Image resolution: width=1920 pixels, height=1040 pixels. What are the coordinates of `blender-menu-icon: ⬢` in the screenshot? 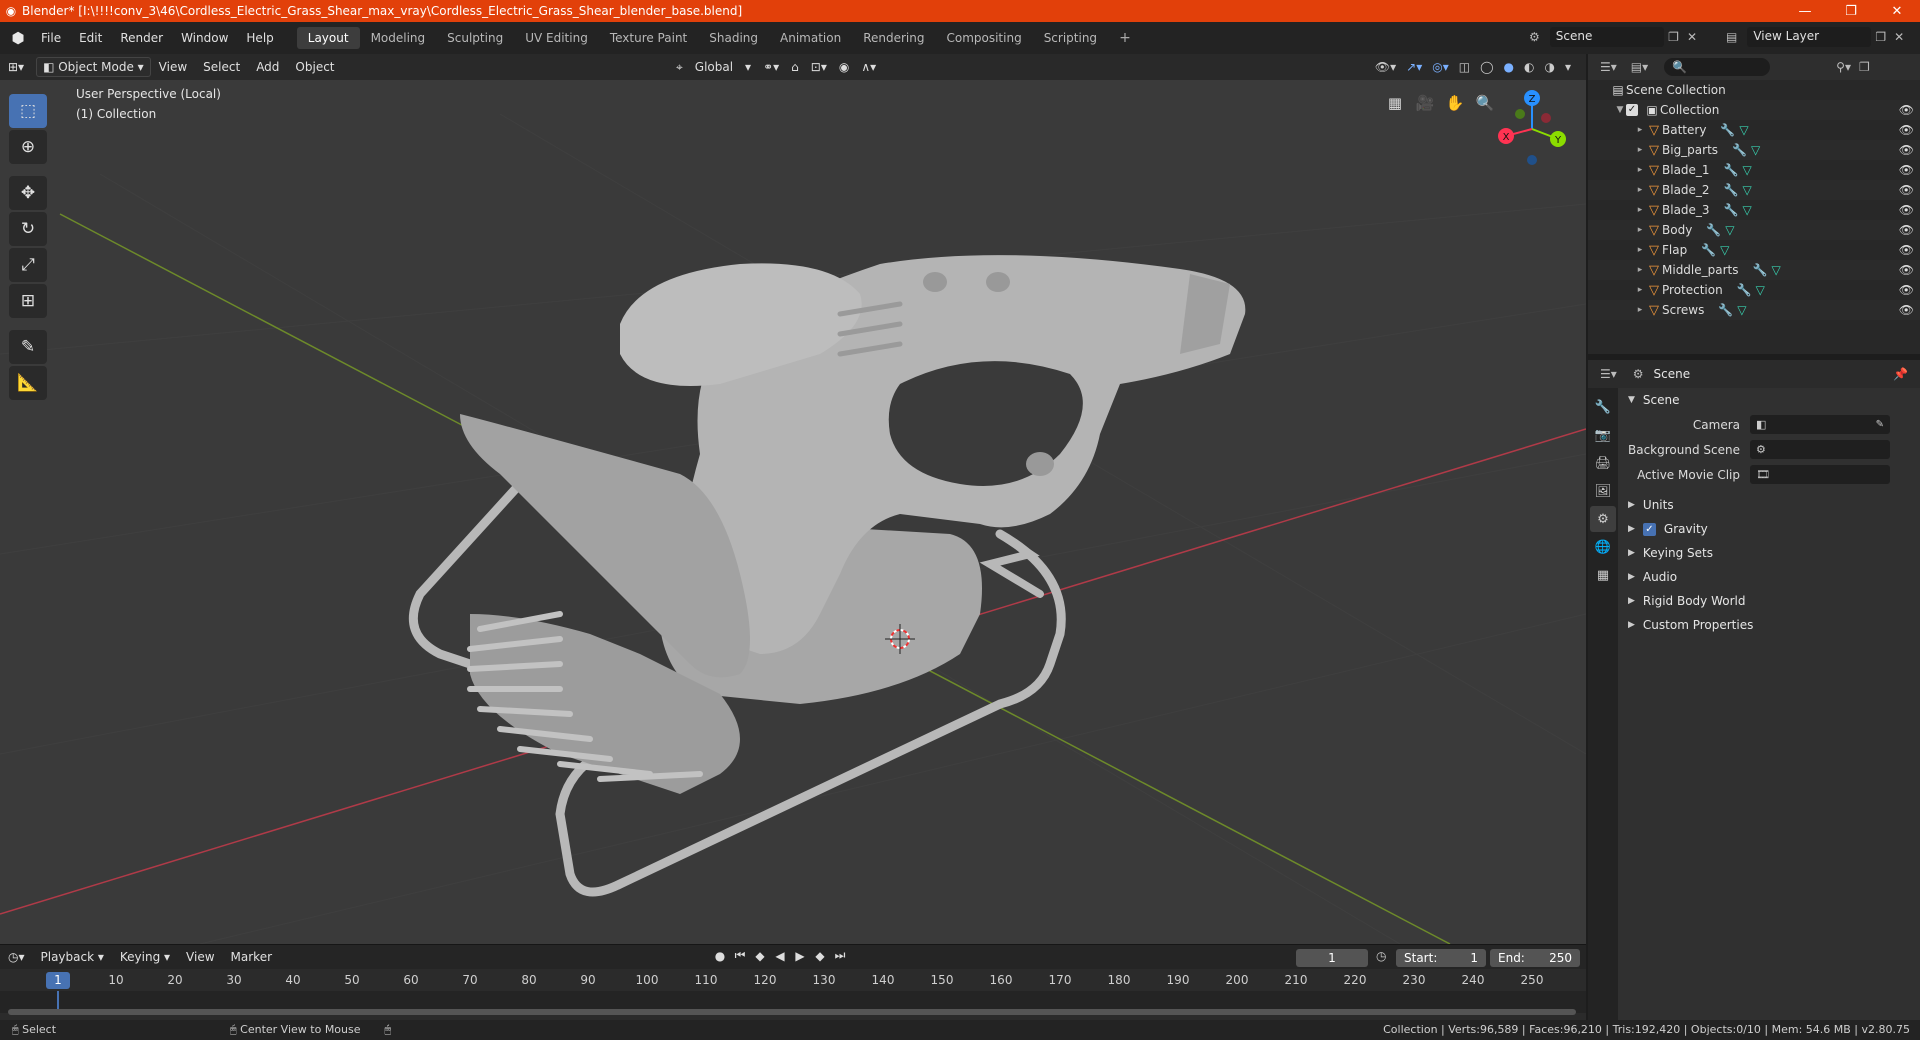 It's located at (18, 38).